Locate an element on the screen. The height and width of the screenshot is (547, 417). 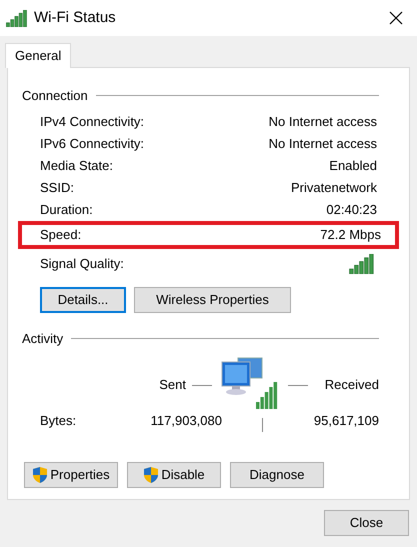
field-label: Signal Quality: is located at coordinates (82, 263).